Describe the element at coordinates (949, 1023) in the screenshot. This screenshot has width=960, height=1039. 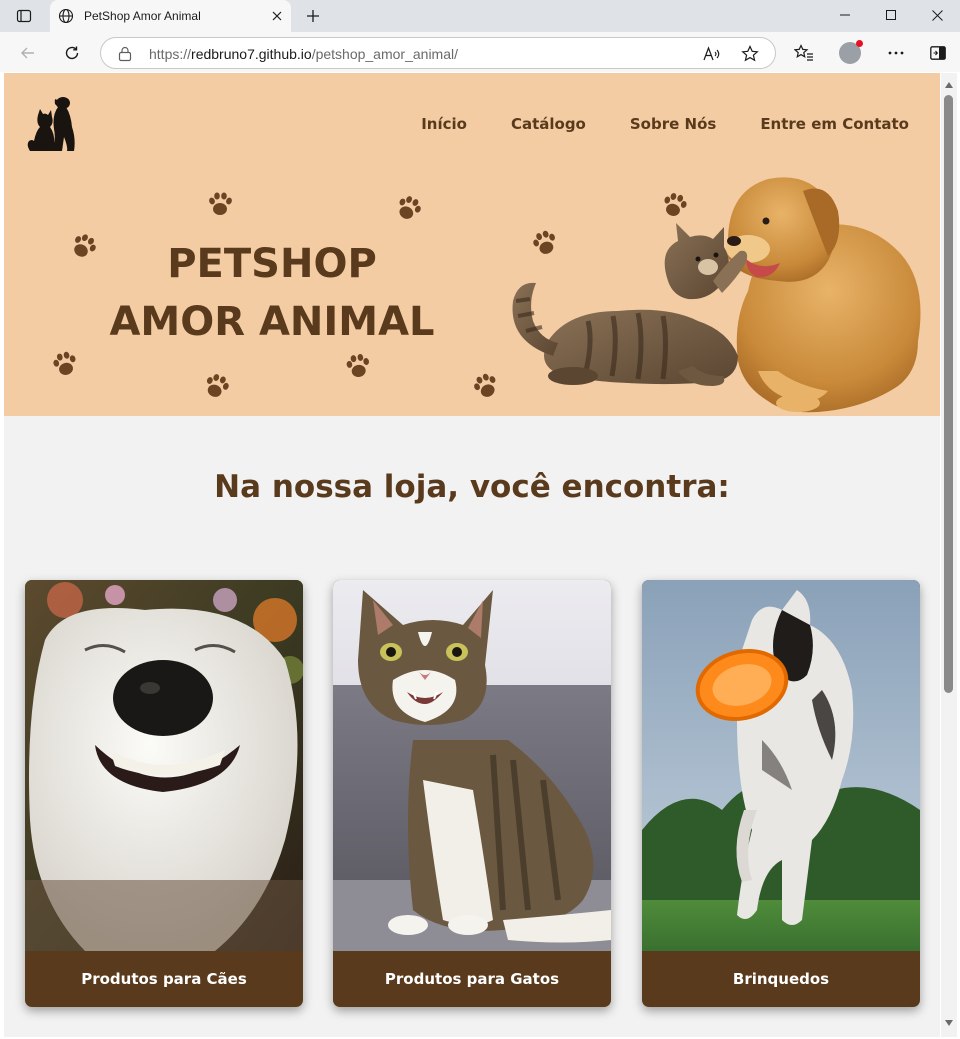
I see `scroll-down-arrow` at that location.